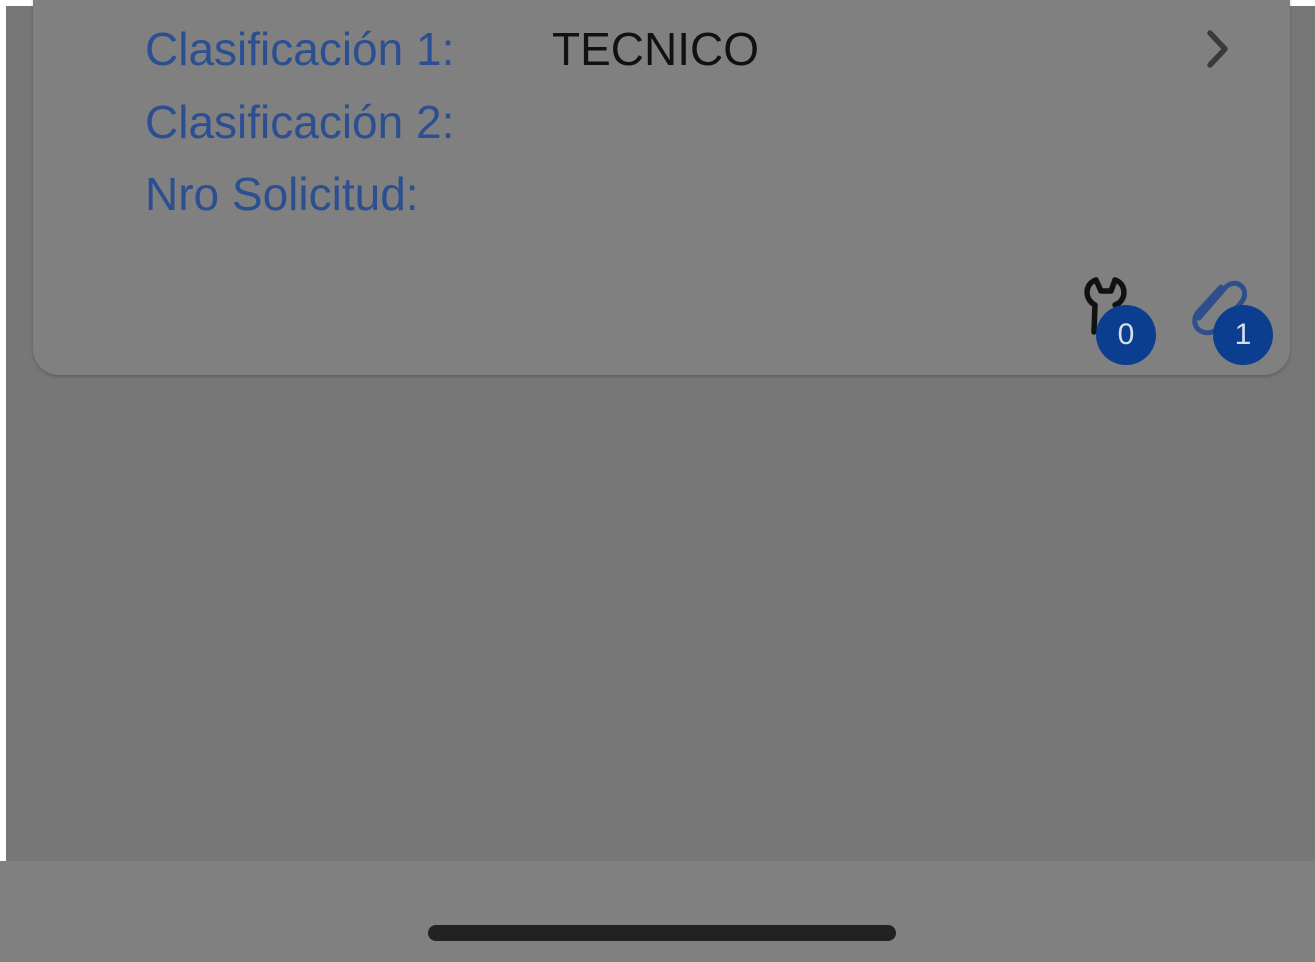  Describe the element at coordinates (1218, 49) in the screenshot. I see `chevron-right-icon` at that location.